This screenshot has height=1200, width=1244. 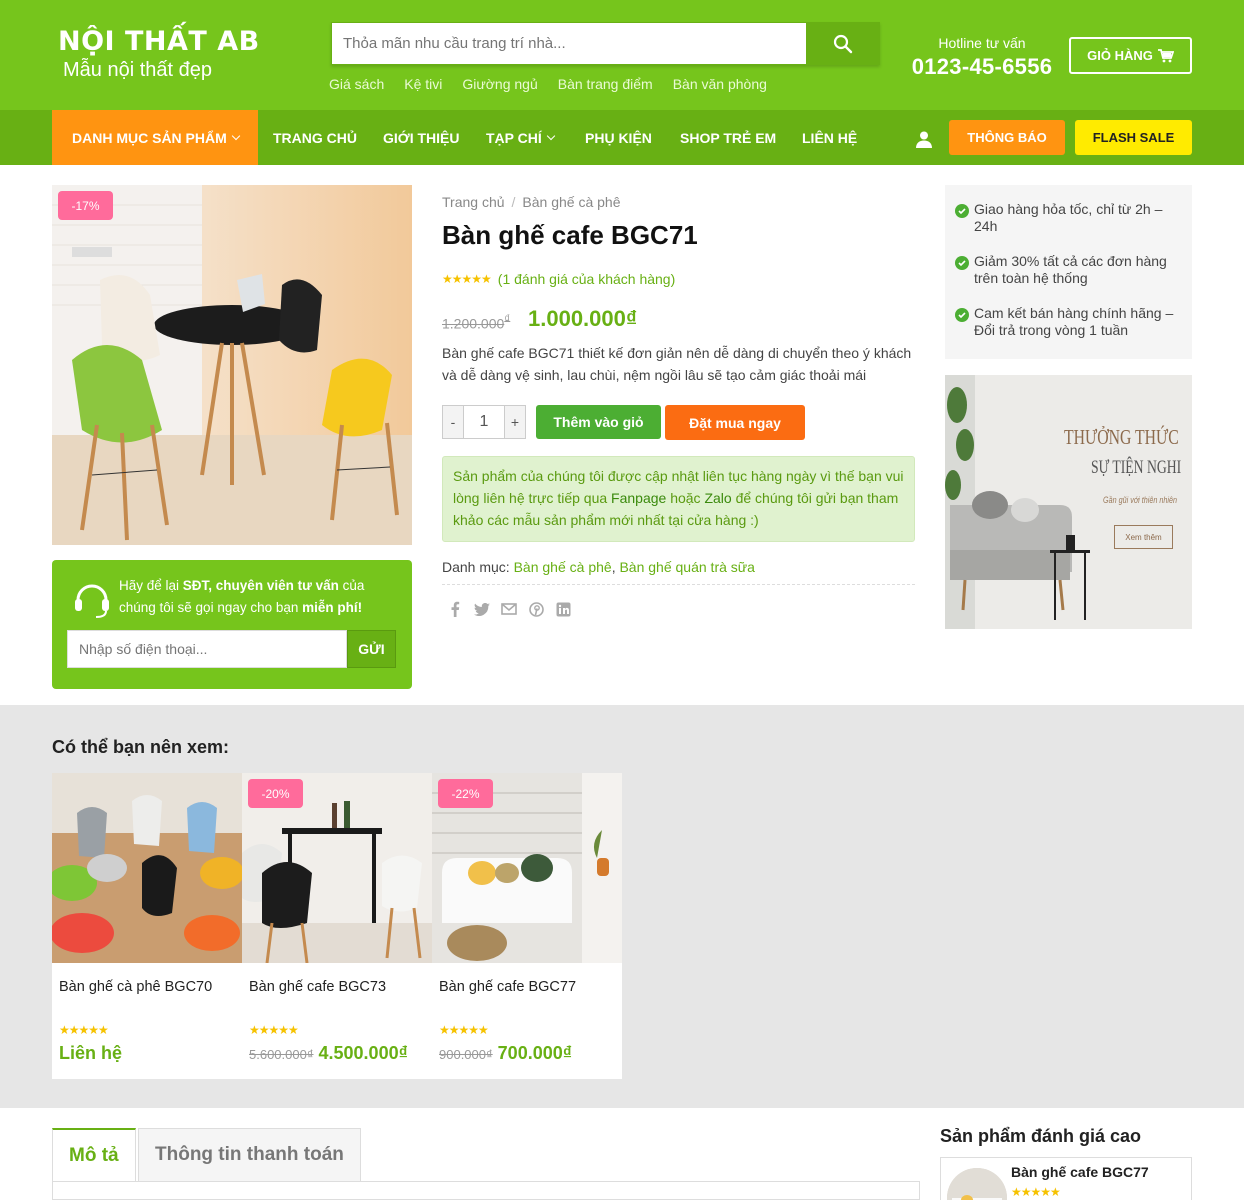 I want to click on nav-item-accessories: PHỤ KIỆN, so click(x=618, y=137).